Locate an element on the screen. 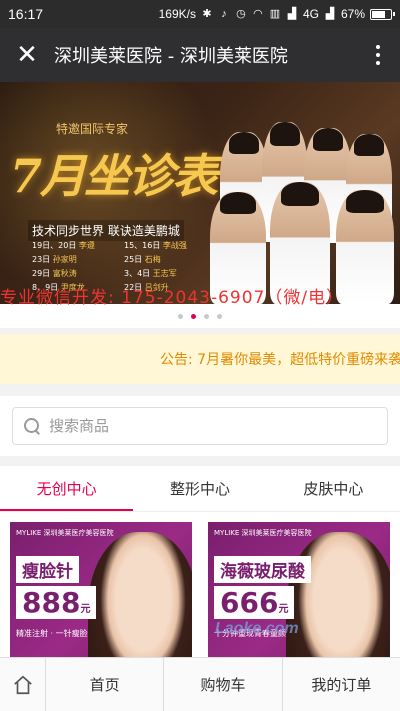  alarm-icon: ◷ is located at coordinates (241, 14).